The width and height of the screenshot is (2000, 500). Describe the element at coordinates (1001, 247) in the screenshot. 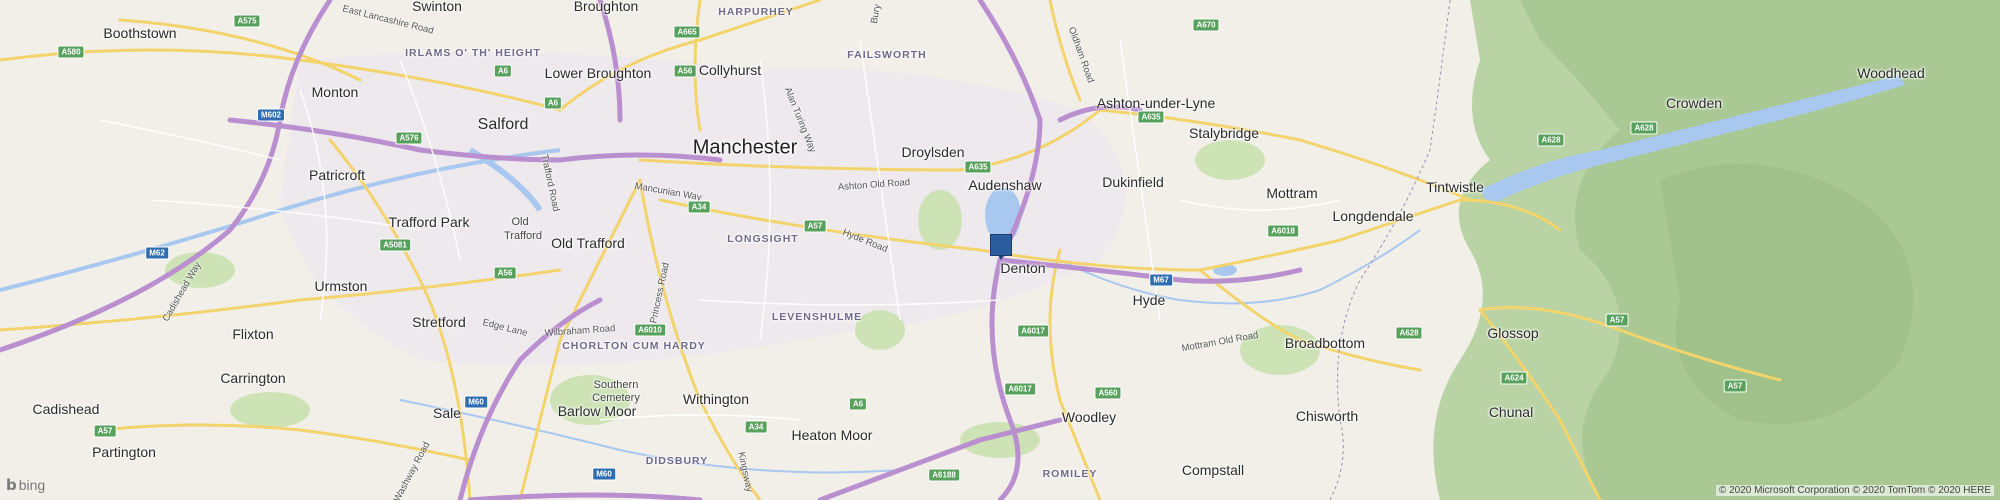

I see `location-pin-denton` at that location.